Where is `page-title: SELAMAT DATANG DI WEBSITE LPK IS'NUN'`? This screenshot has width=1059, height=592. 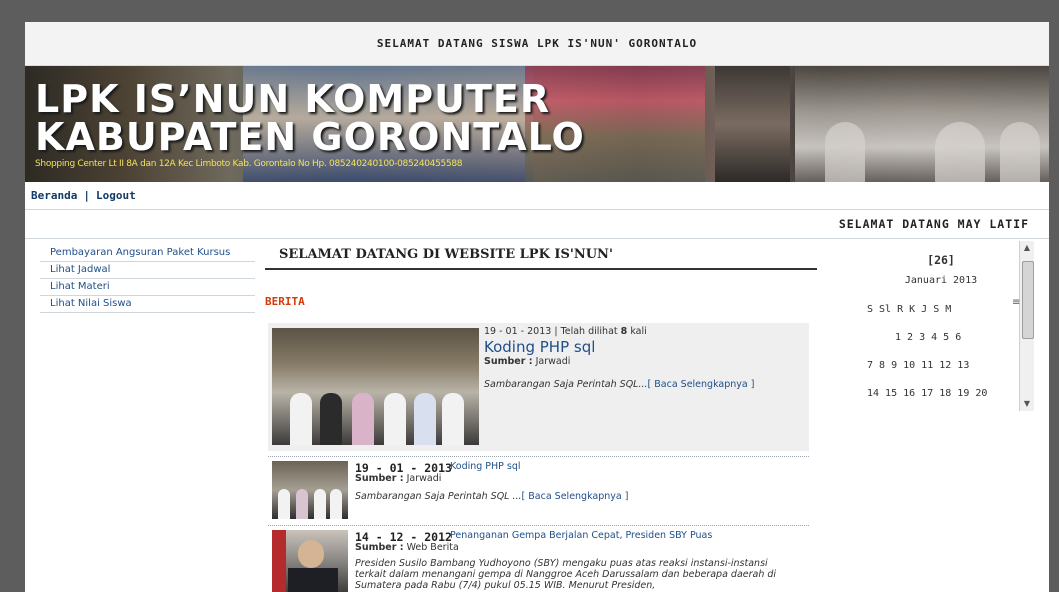 page-title: SELAMAT DATANG DI WEBSITE LPK IS'NUN' is located at coordinates (541, 257).